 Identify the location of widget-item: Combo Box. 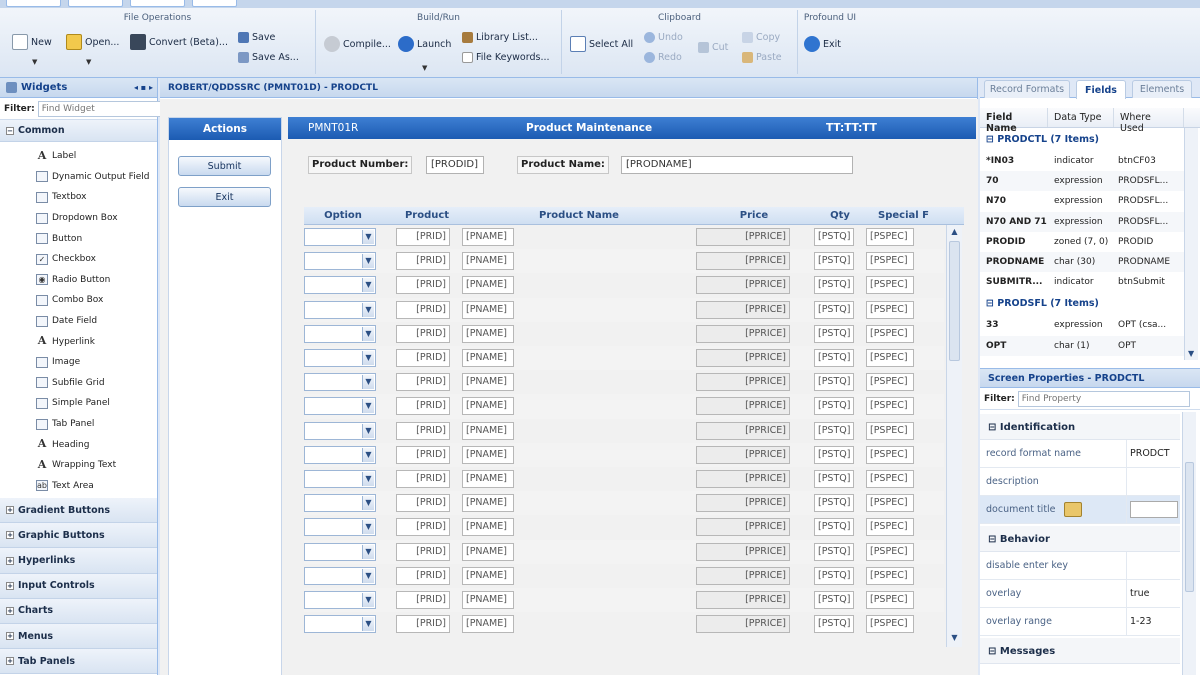
(96, 300).